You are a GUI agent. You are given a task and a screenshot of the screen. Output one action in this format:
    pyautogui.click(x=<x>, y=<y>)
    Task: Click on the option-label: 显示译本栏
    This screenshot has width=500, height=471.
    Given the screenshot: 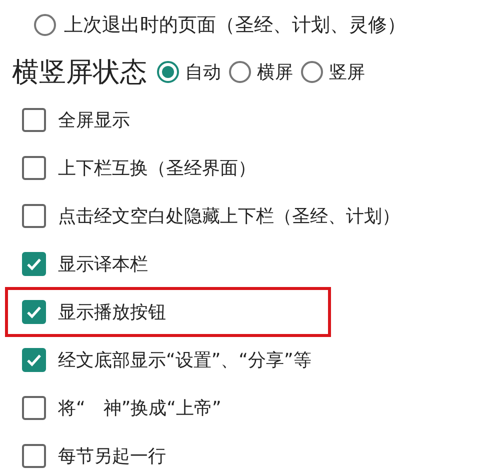 What is the action you would take?
    pyautogui.click(x=103, y=264)
    